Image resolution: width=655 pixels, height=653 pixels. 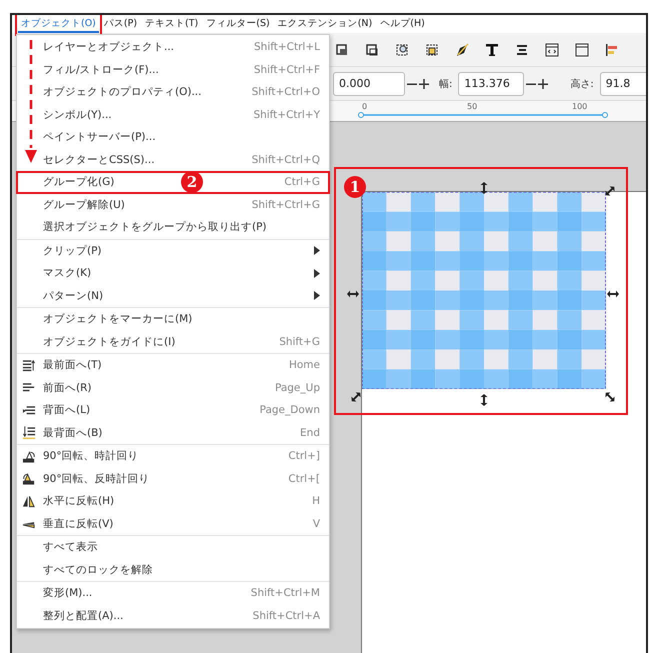 I want to click on shortcut-label: Shift+Ctrl+M, so click(x=285, y=593).